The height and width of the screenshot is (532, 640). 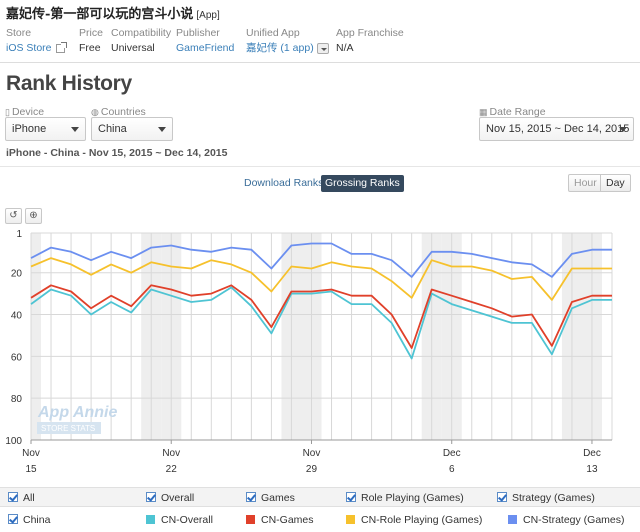 I want to click on date-range-select: Nov 15, 2015 ~ Dec 14, 2015, so click(x=556, y=129).